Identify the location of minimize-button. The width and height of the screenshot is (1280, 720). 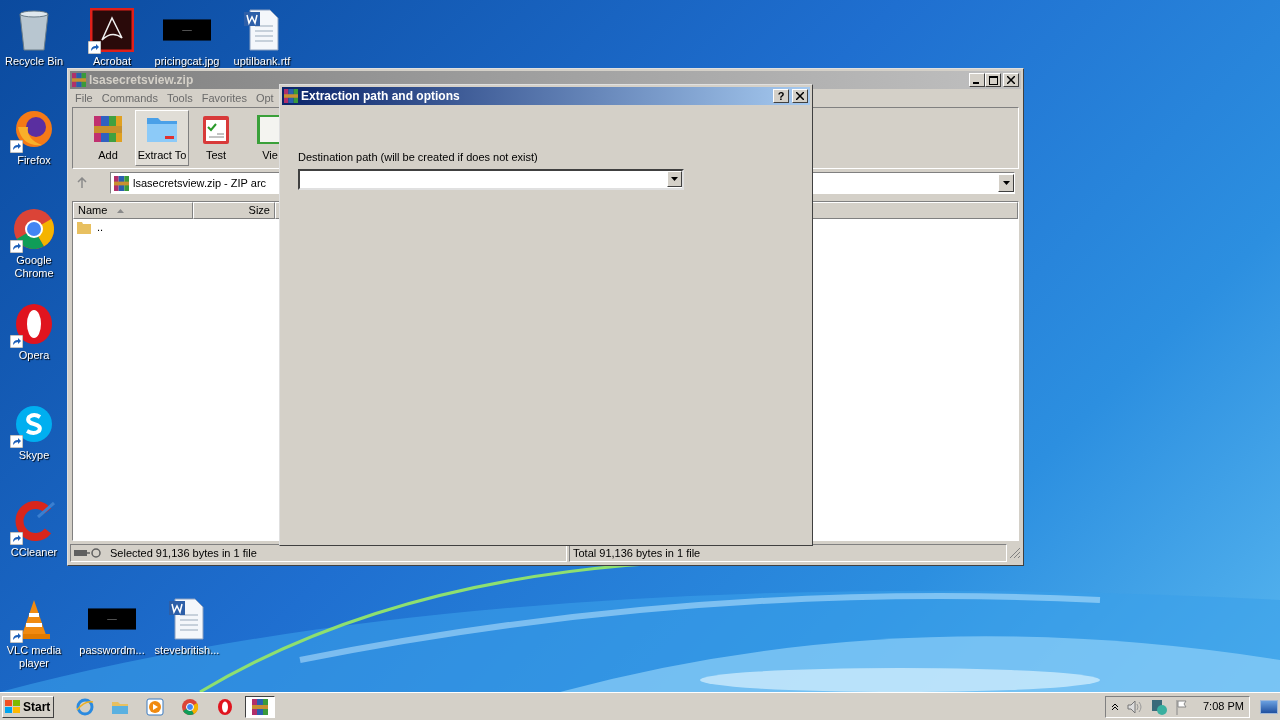
(977, 80).